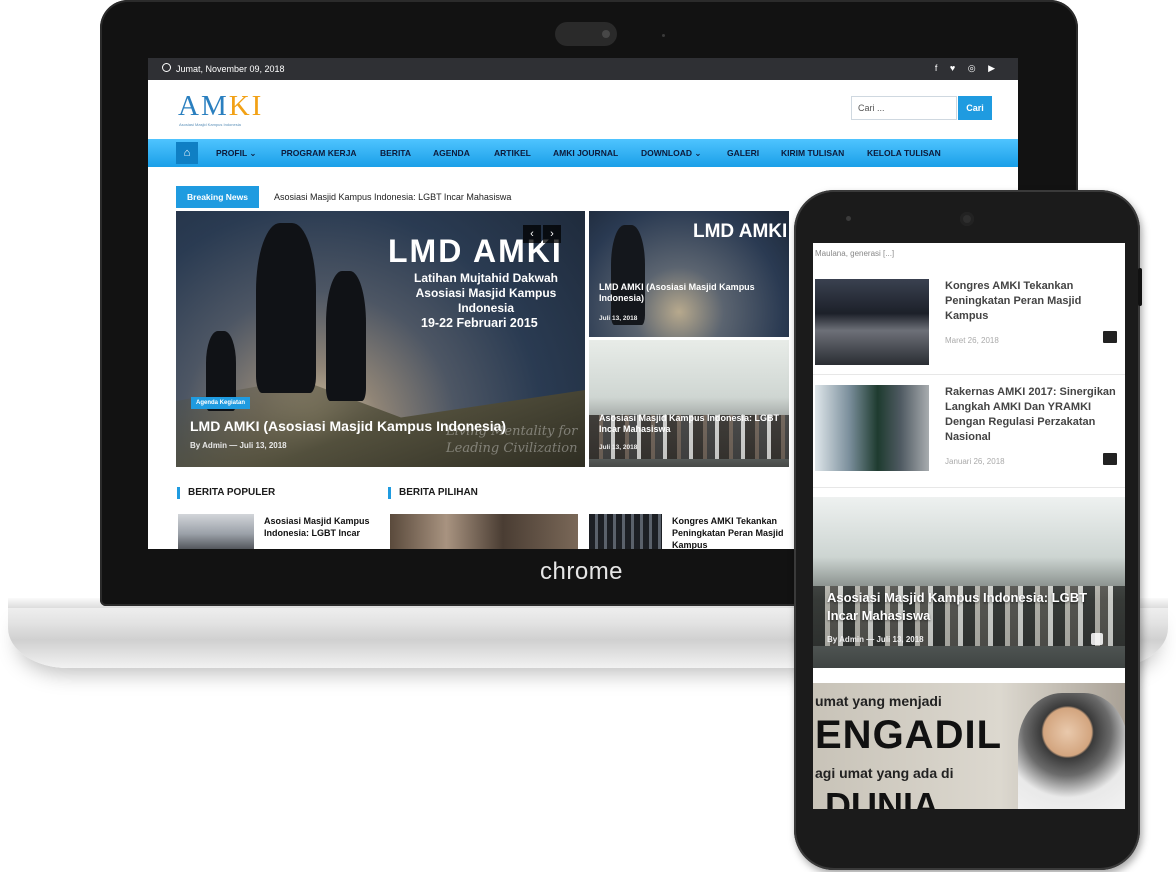 This screenshot has height=872, width=1176. I want to click on video-speaker, so click(1071, 751).